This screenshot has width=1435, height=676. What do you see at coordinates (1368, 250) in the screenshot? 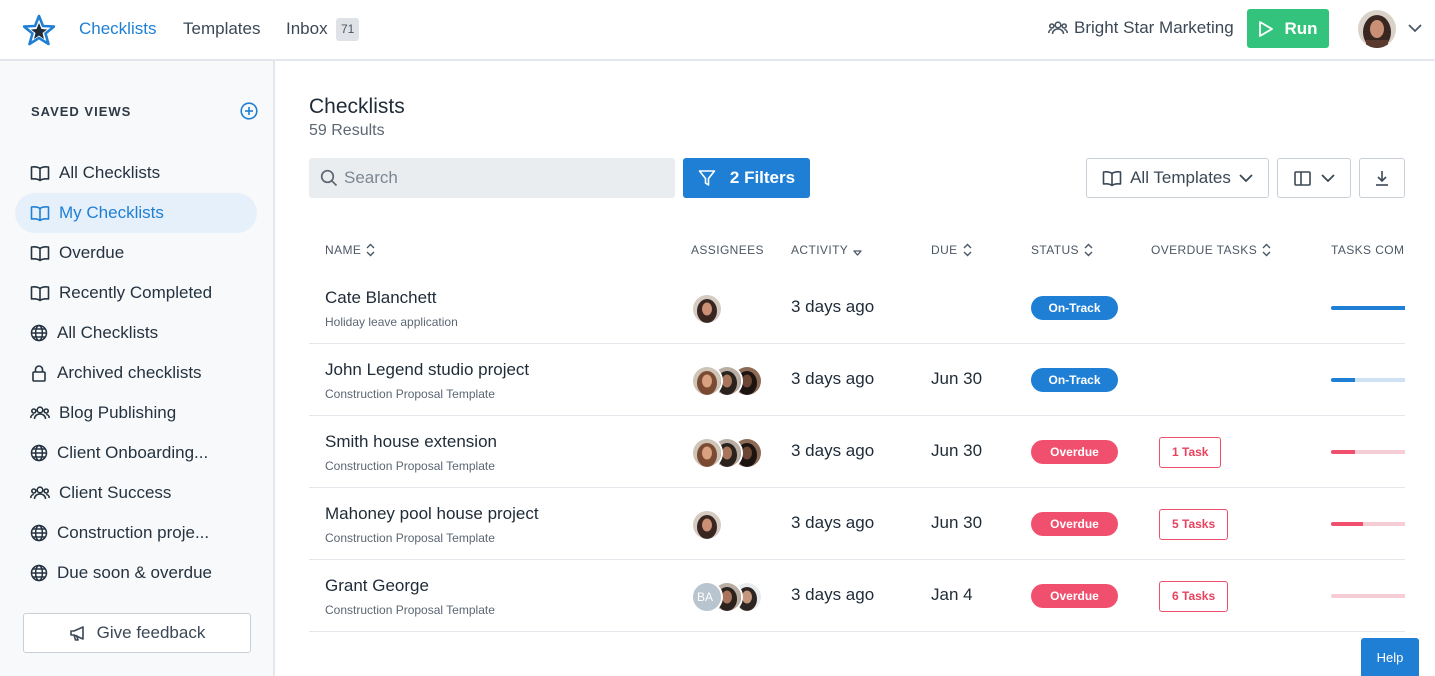
I see `column-header-tasks-completed: TASKS COMPLETED` at bounding box center [1368, 250].